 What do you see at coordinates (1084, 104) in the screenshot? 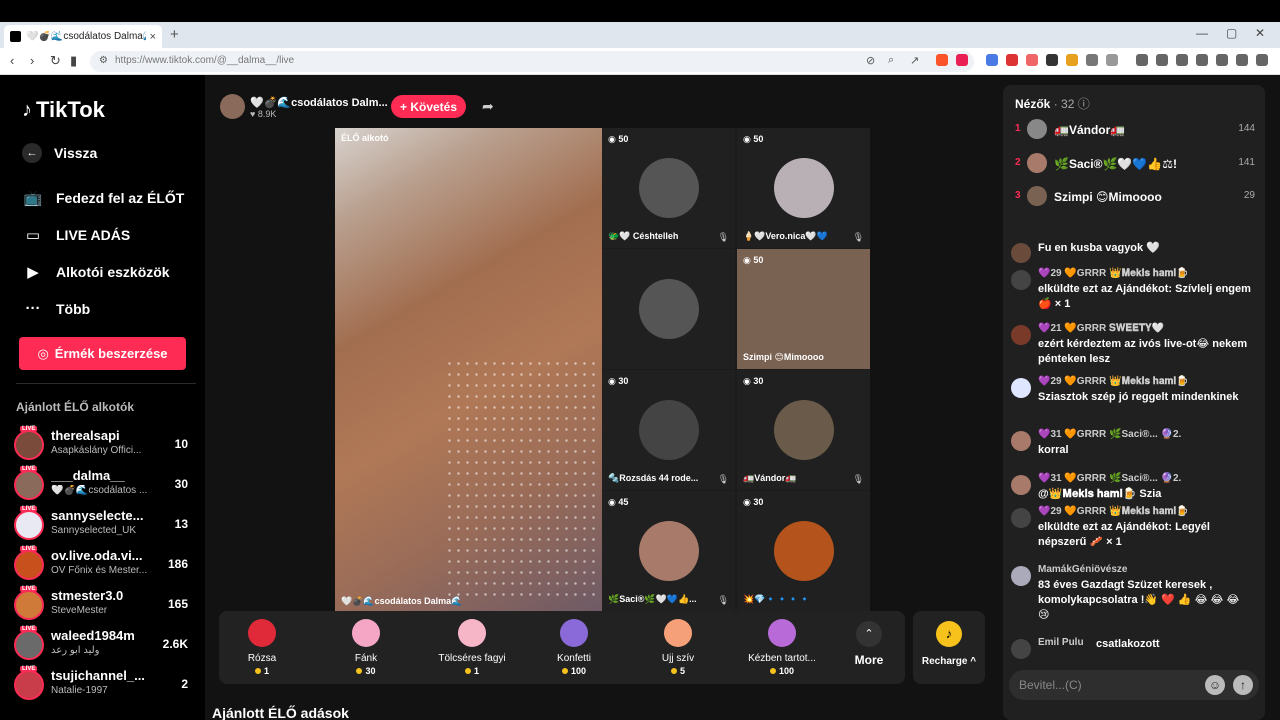
I see `info-icon: ⓘ` at bounding box center [1084, 104].